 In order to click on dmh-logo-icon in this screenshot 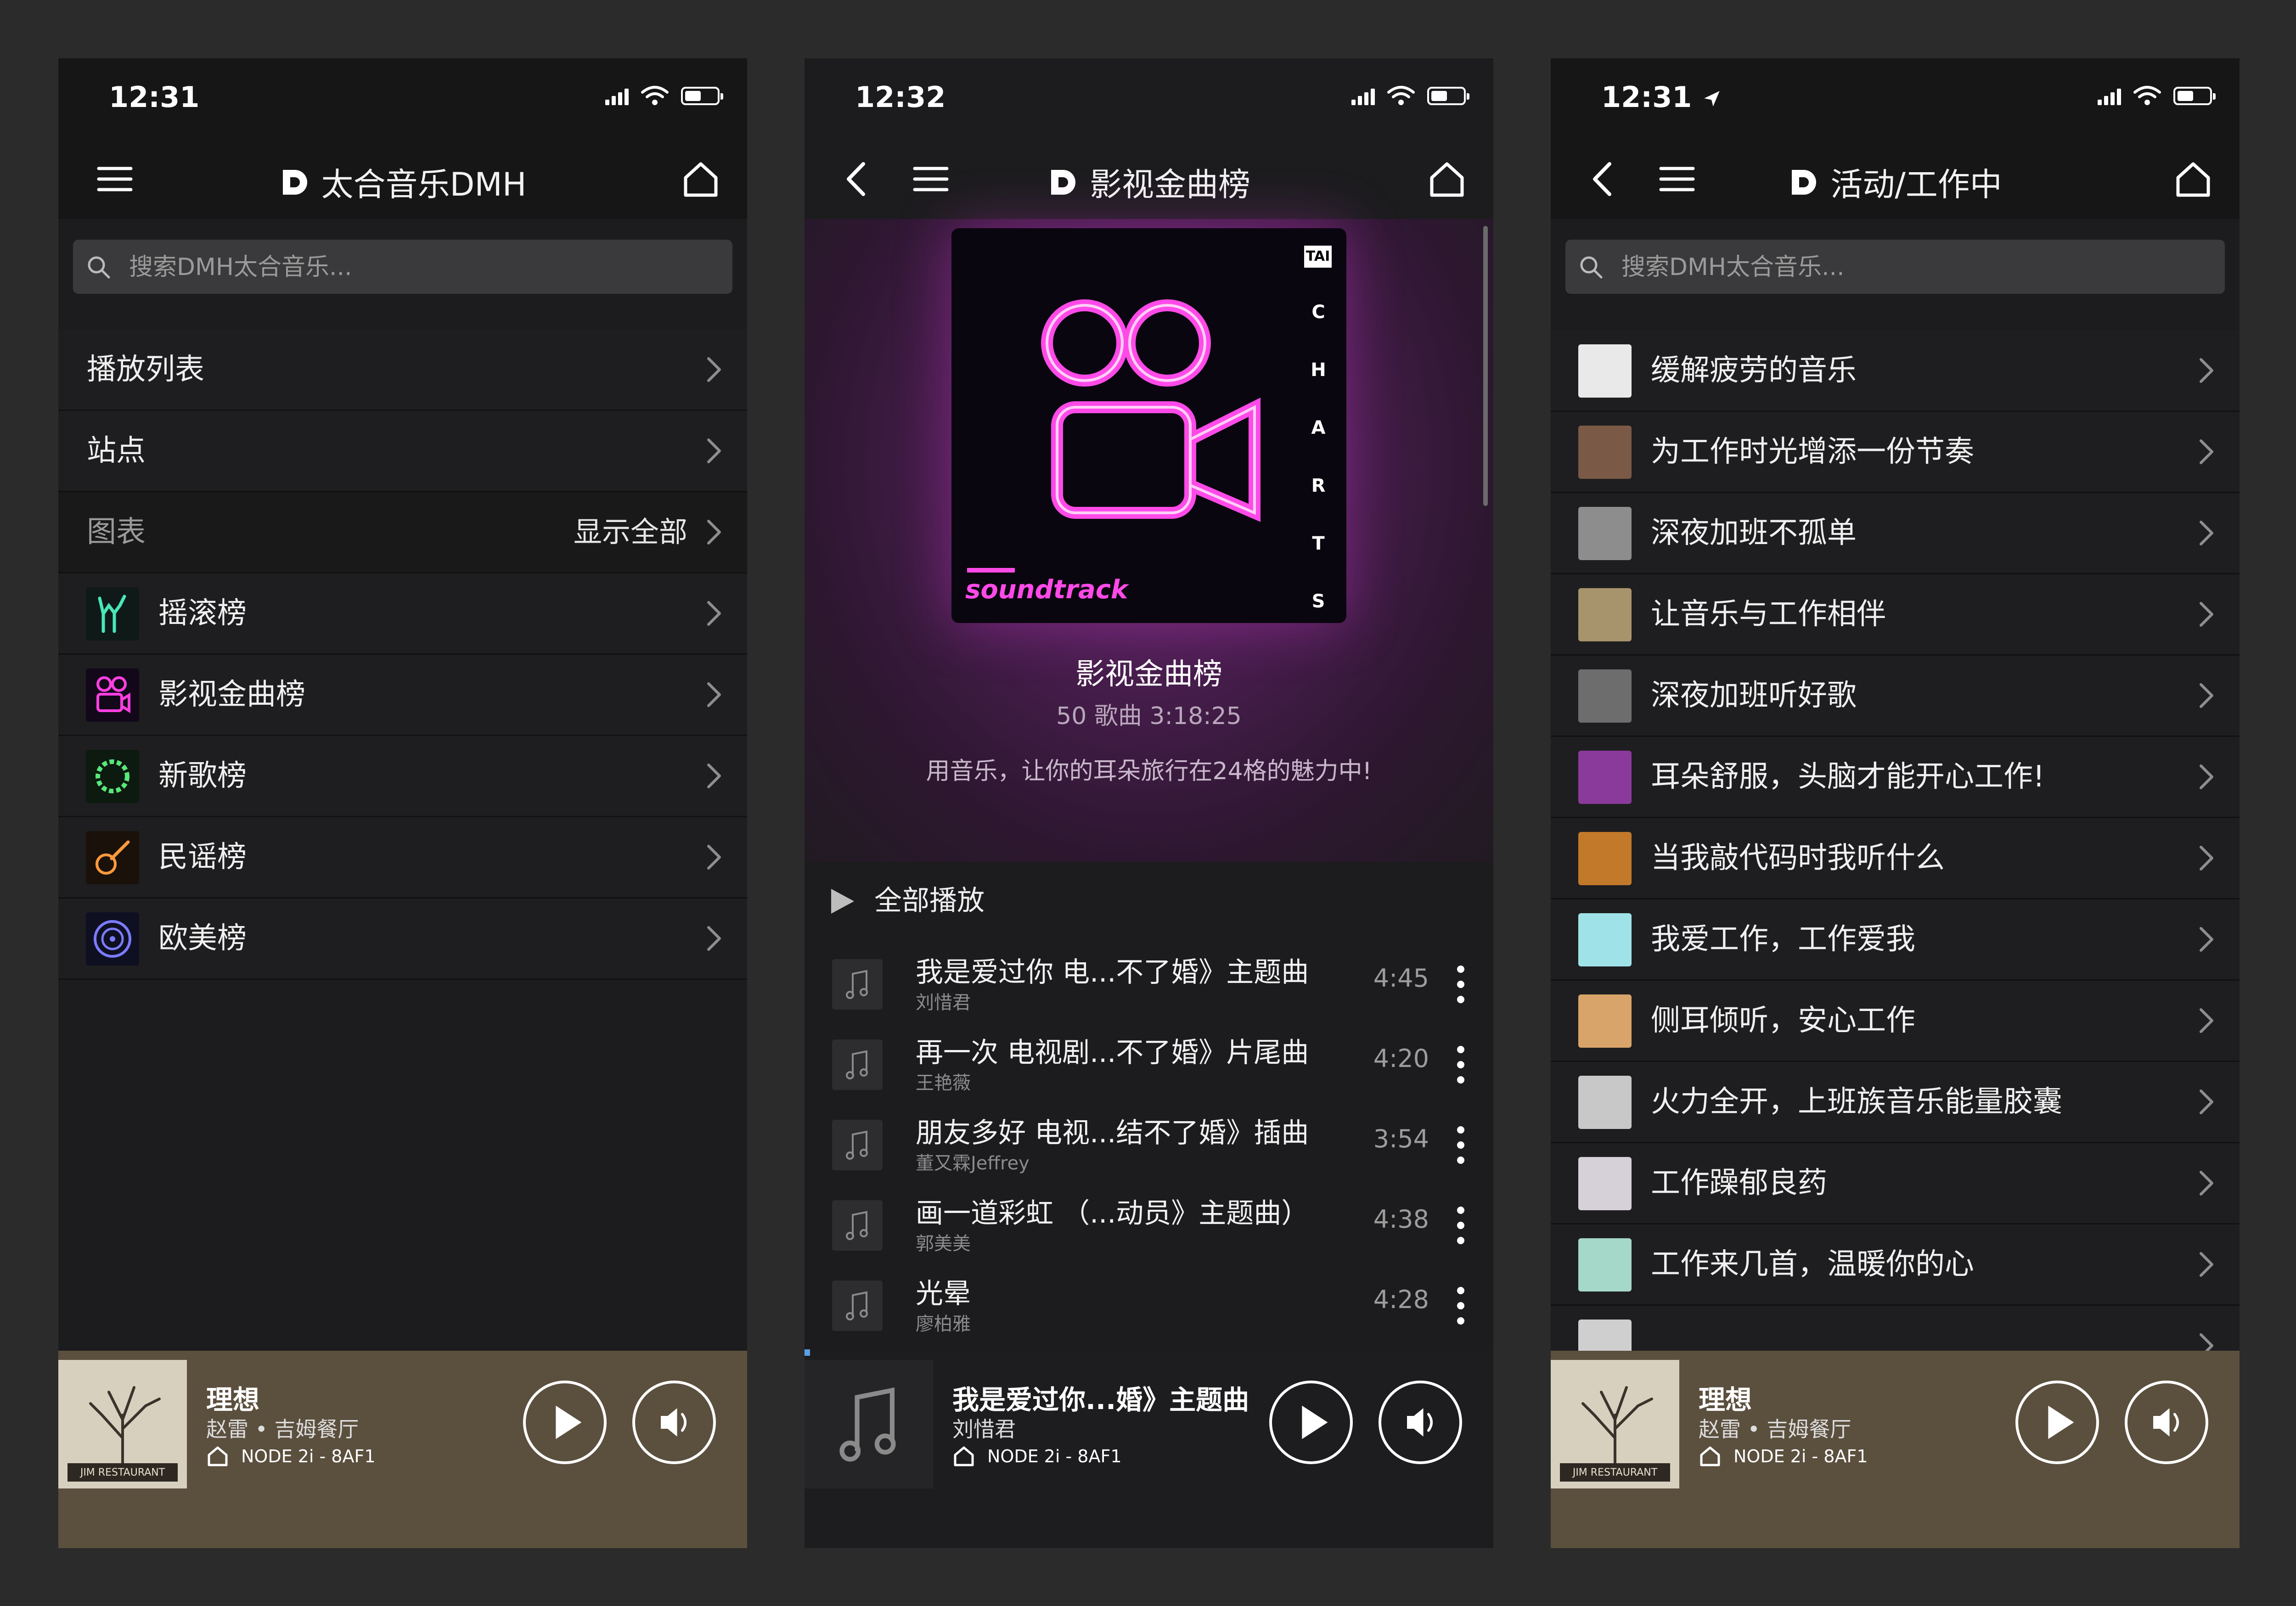, I will do `click(1063, 182)`.